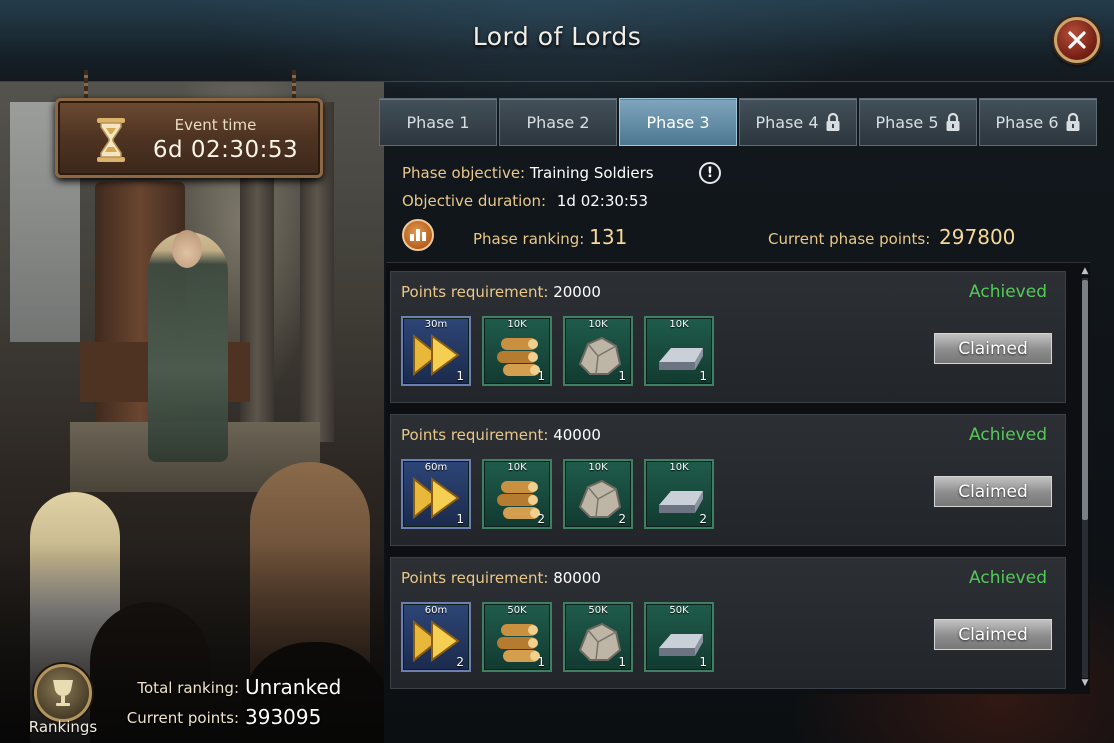  Describe the element at coordinates (111, 140) in the screenshot. I see `hourglass-icon` at that location.